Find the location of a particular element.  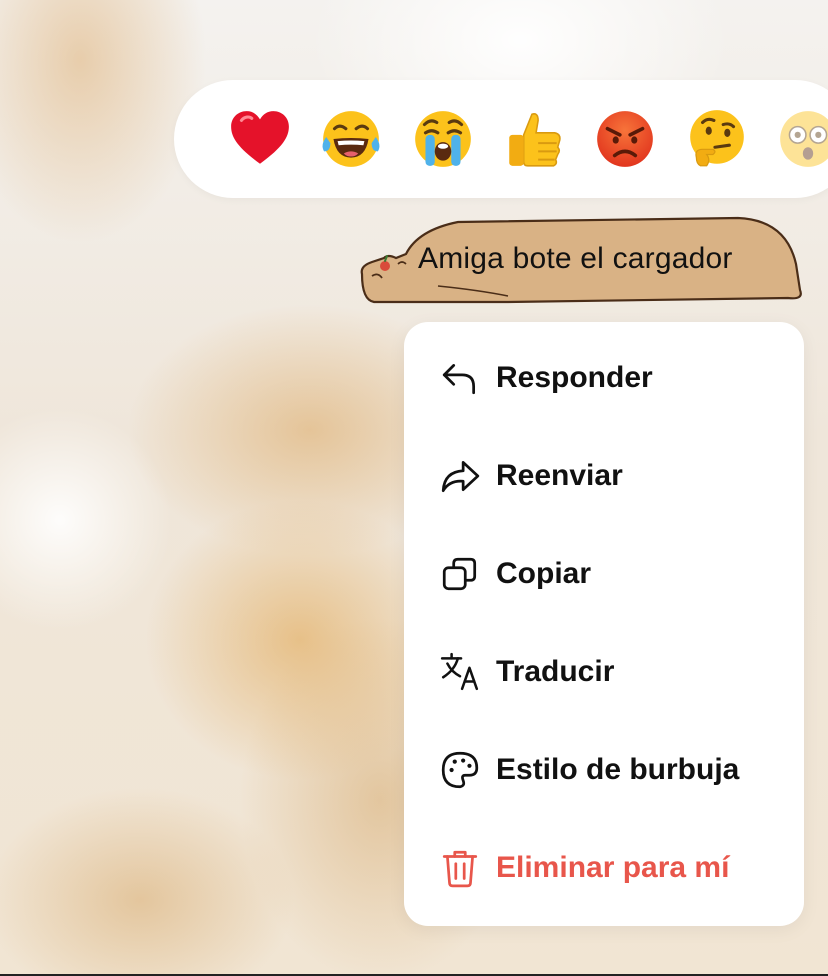

reaction-bar is located at coordinates (501, 139).